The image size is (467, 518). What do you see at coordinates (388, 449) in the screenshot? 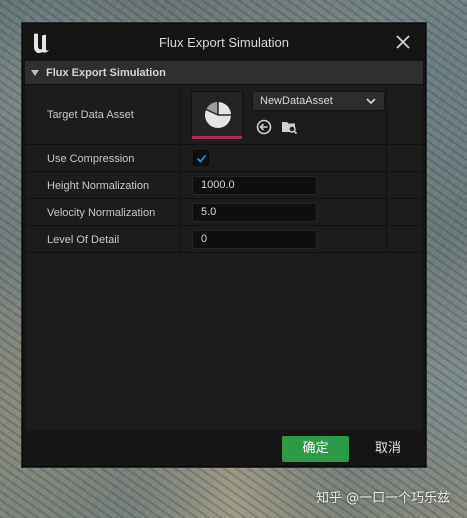
I see `cancel-button: 取消` at bounding box center [388, 449].